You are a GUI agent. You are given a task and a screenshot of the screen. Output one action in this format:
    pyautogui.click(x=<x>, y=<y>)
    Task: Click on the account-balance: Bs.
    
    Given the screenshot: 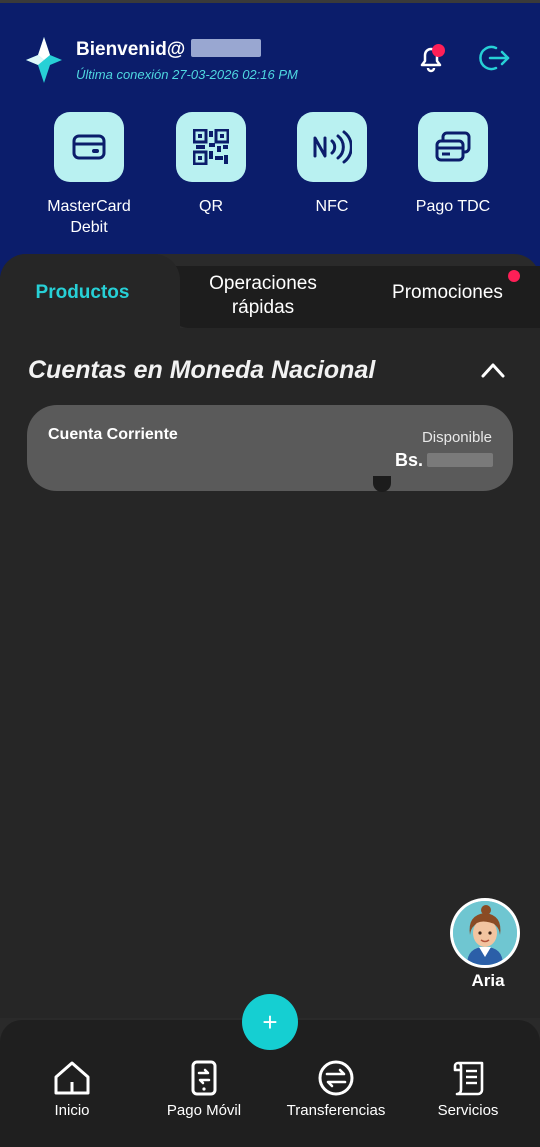 What is the action you would take?
    pyautogui.click(x=444, y=460)
    